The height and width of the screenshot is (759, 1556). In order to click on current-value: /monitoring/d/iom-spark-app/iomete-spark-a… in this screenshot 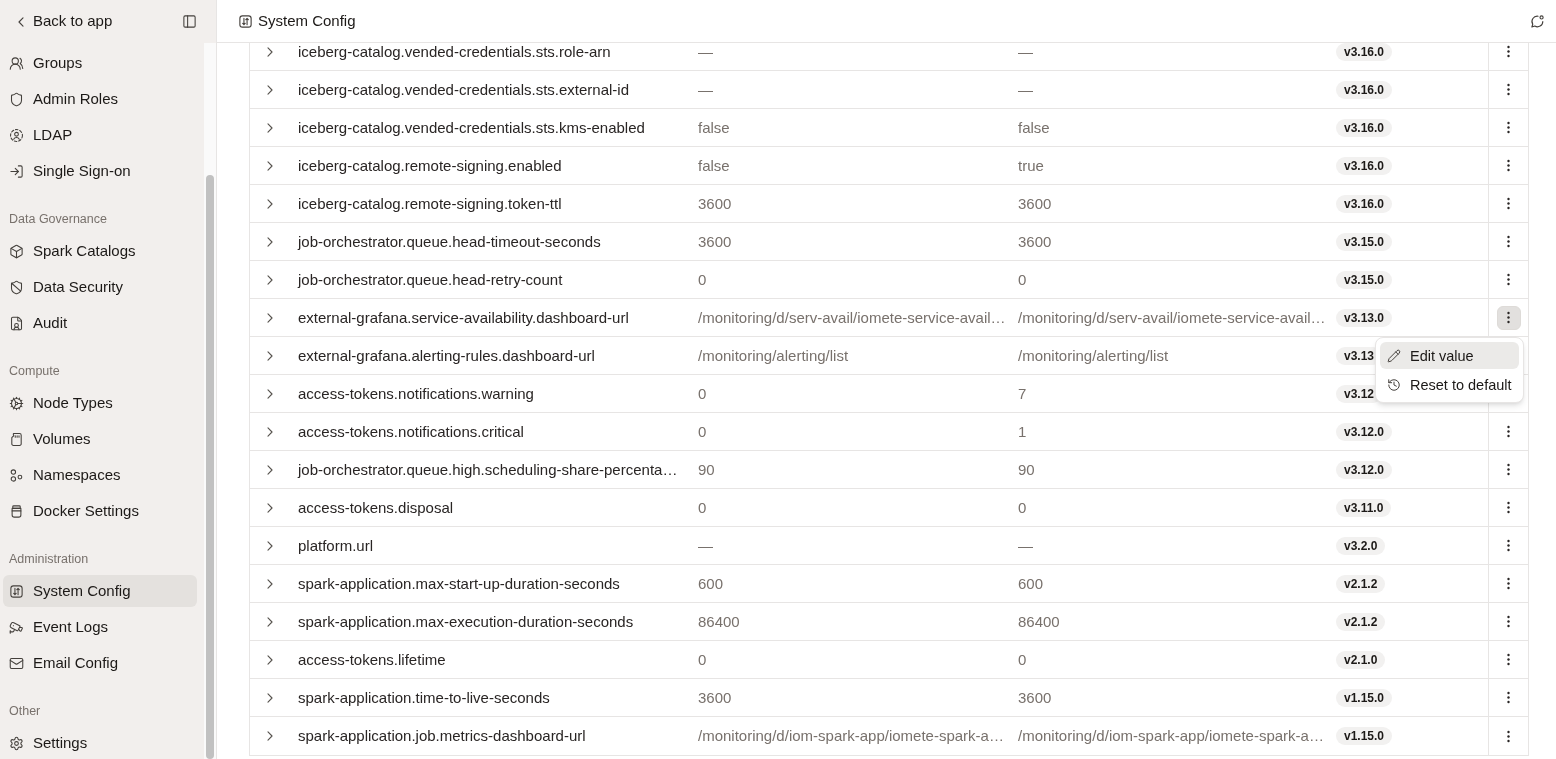, I will do `click(1171, 736)`.